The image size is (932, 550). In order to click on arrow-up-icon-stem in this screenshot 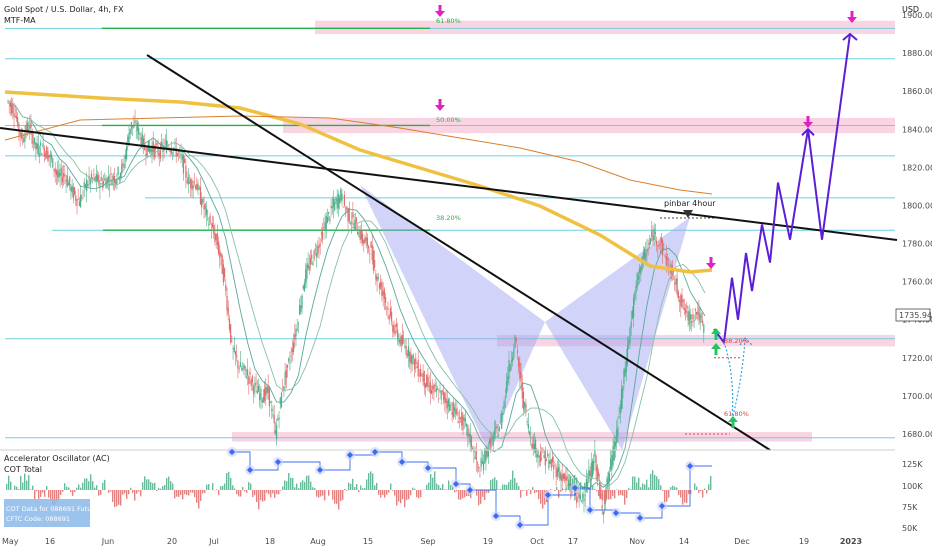, I will do `click(716, 352)`.